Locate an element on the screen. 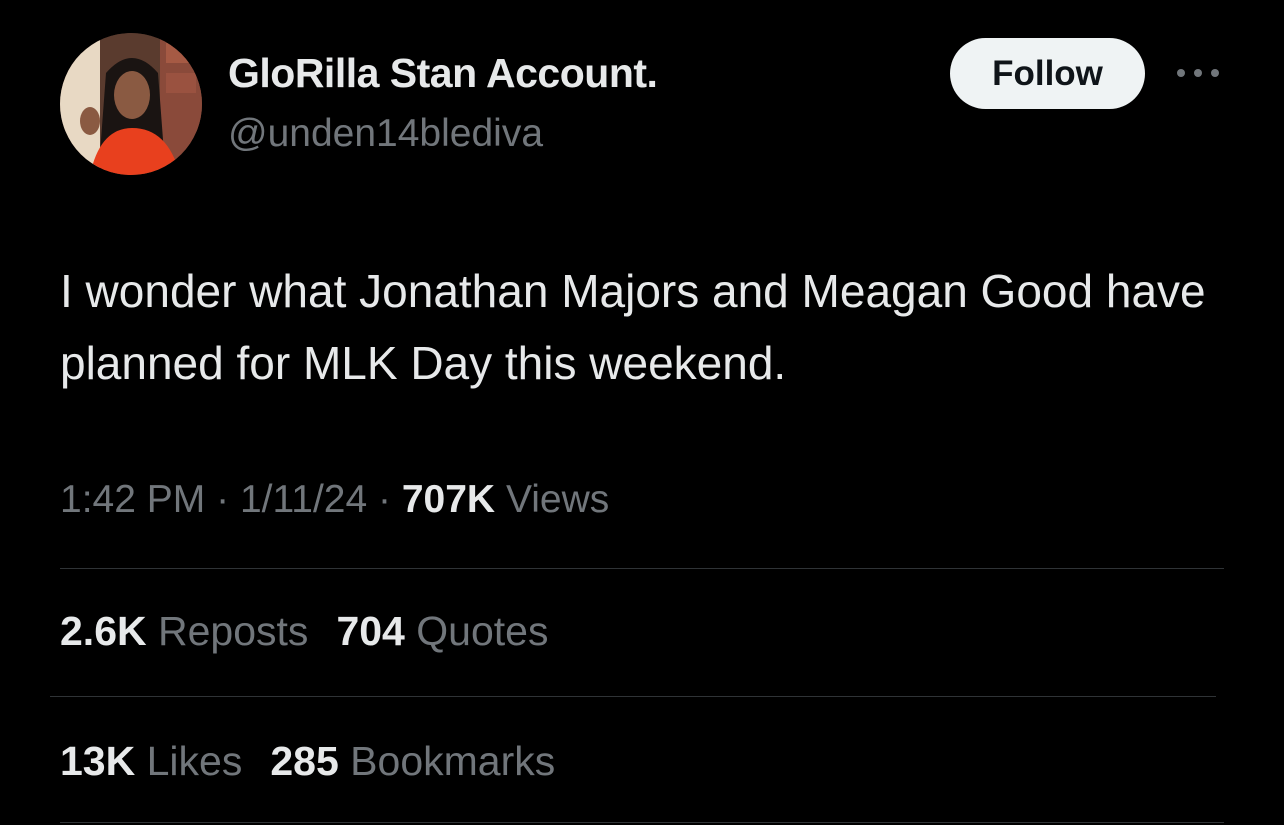 This screenshot has height=825, width=1284. reposts-stat: 2.6K Reposts is located at coordinates (184, 631).